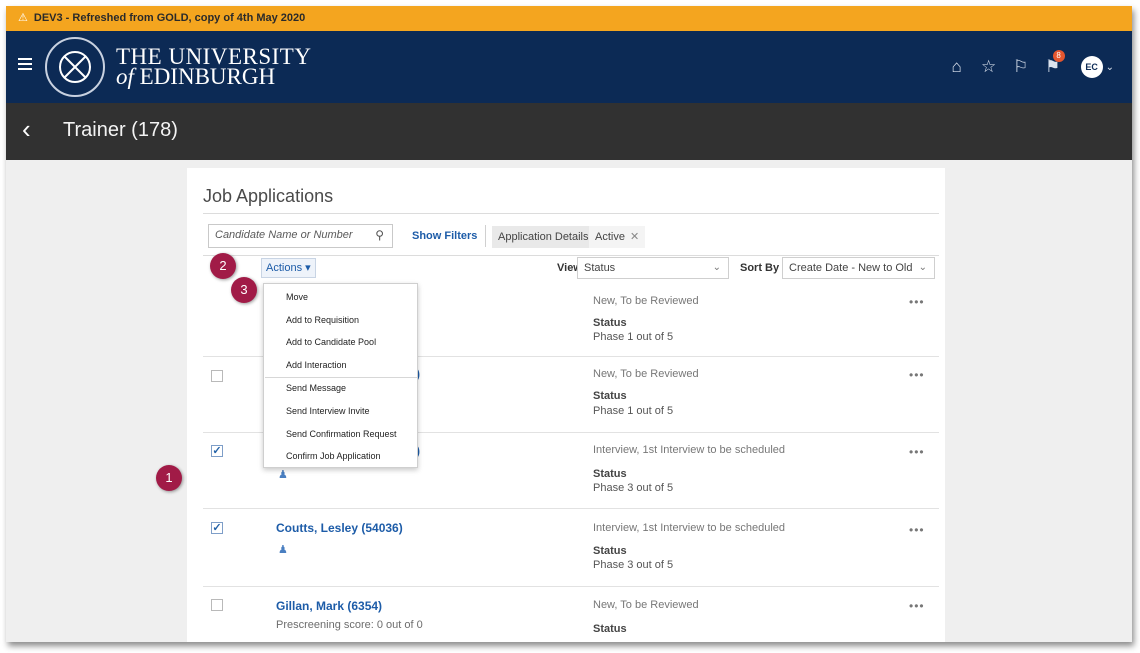 This screenshot has height=653, width=1140. Describe the element at coordinates (223, 266) in the screenshot. I see `callout-marker-2: 2` at that location.